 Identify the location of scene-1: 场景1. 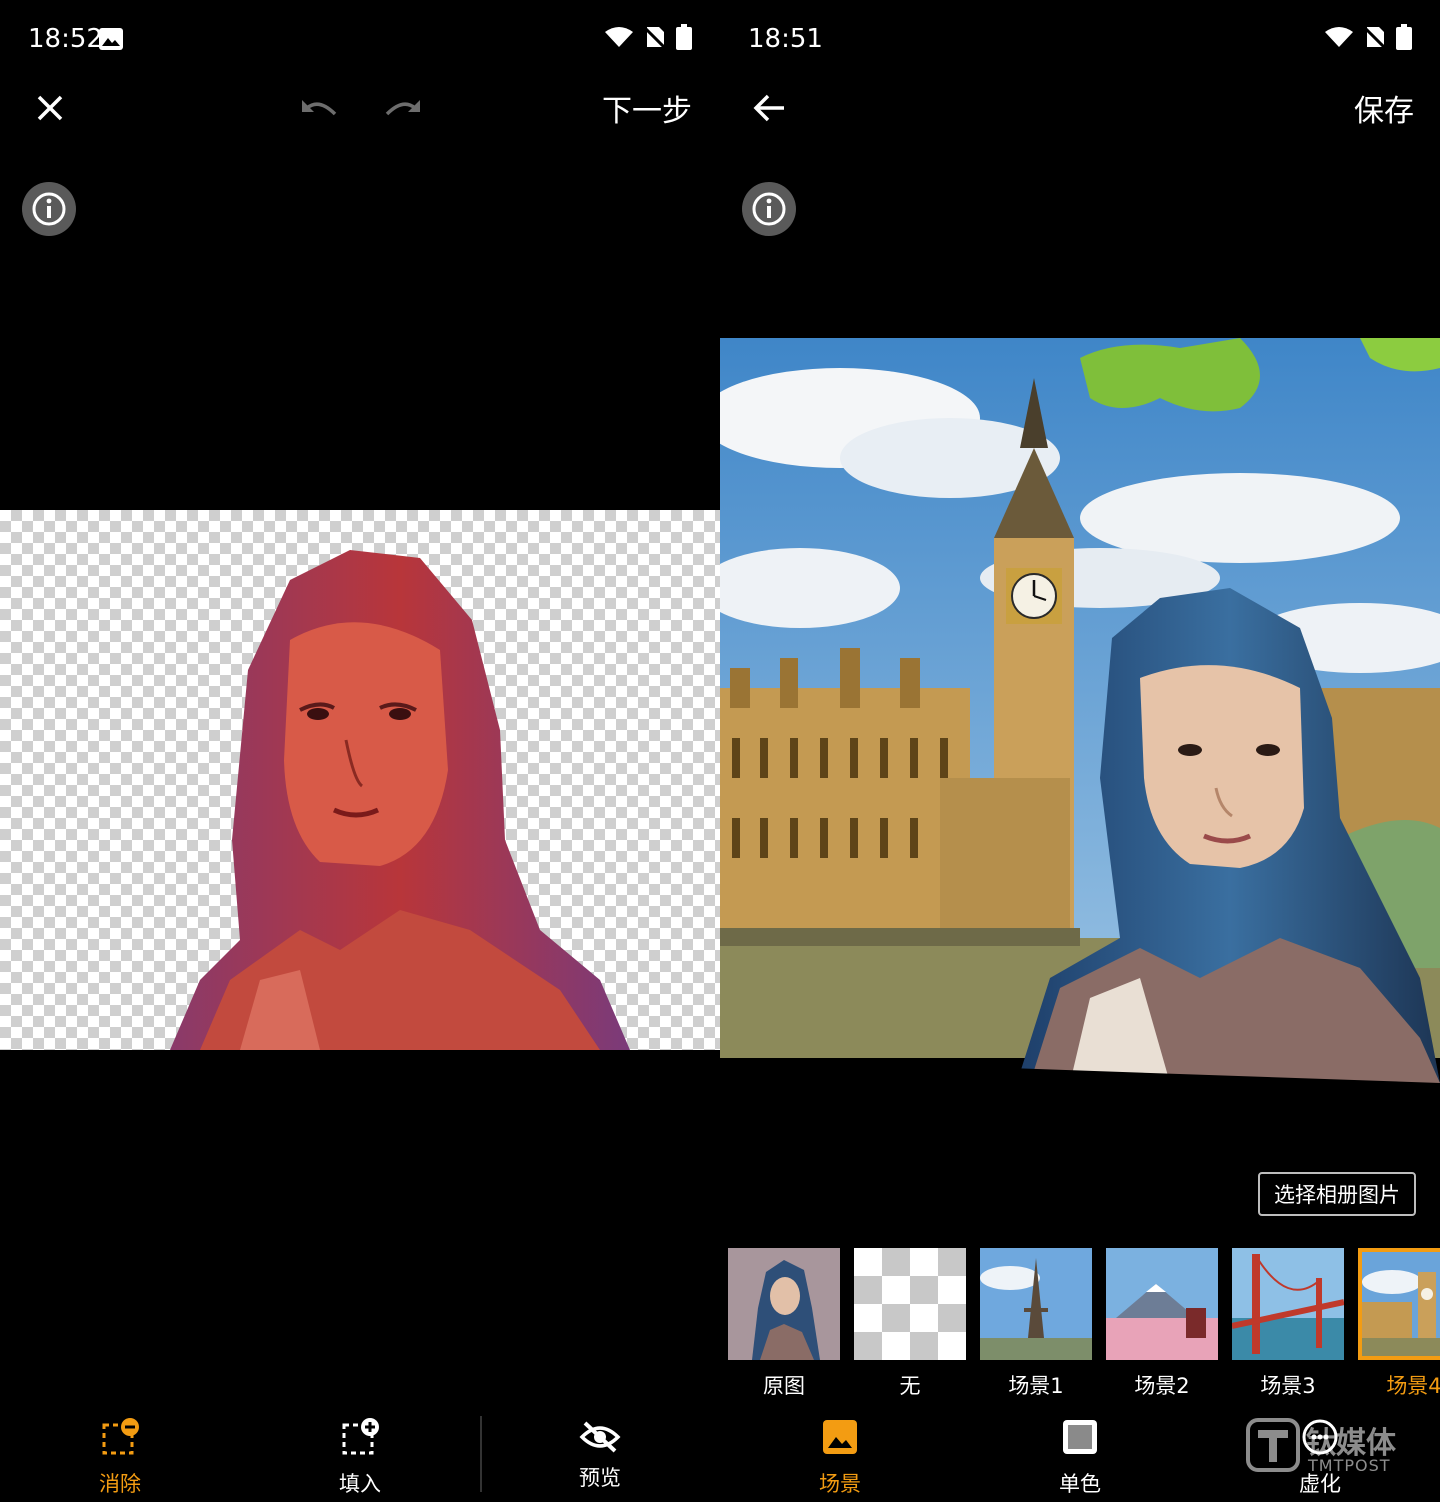
(1036, 1323).